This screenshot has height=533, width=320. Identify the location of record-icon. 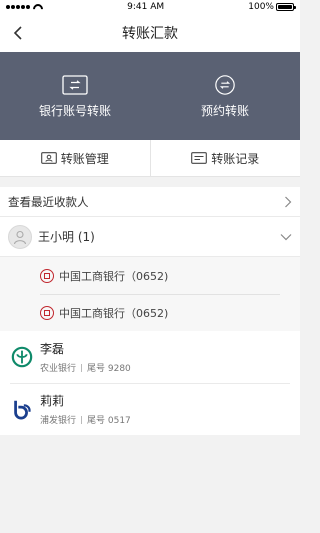
(199, 158).